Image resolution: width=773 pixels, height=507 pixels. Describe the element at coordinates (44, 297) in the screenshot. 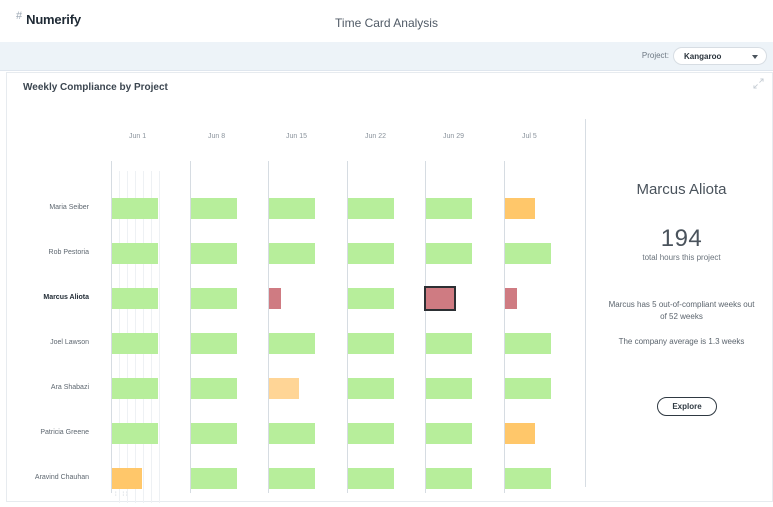

I see `person-label: Marcus Aliota` at that location.